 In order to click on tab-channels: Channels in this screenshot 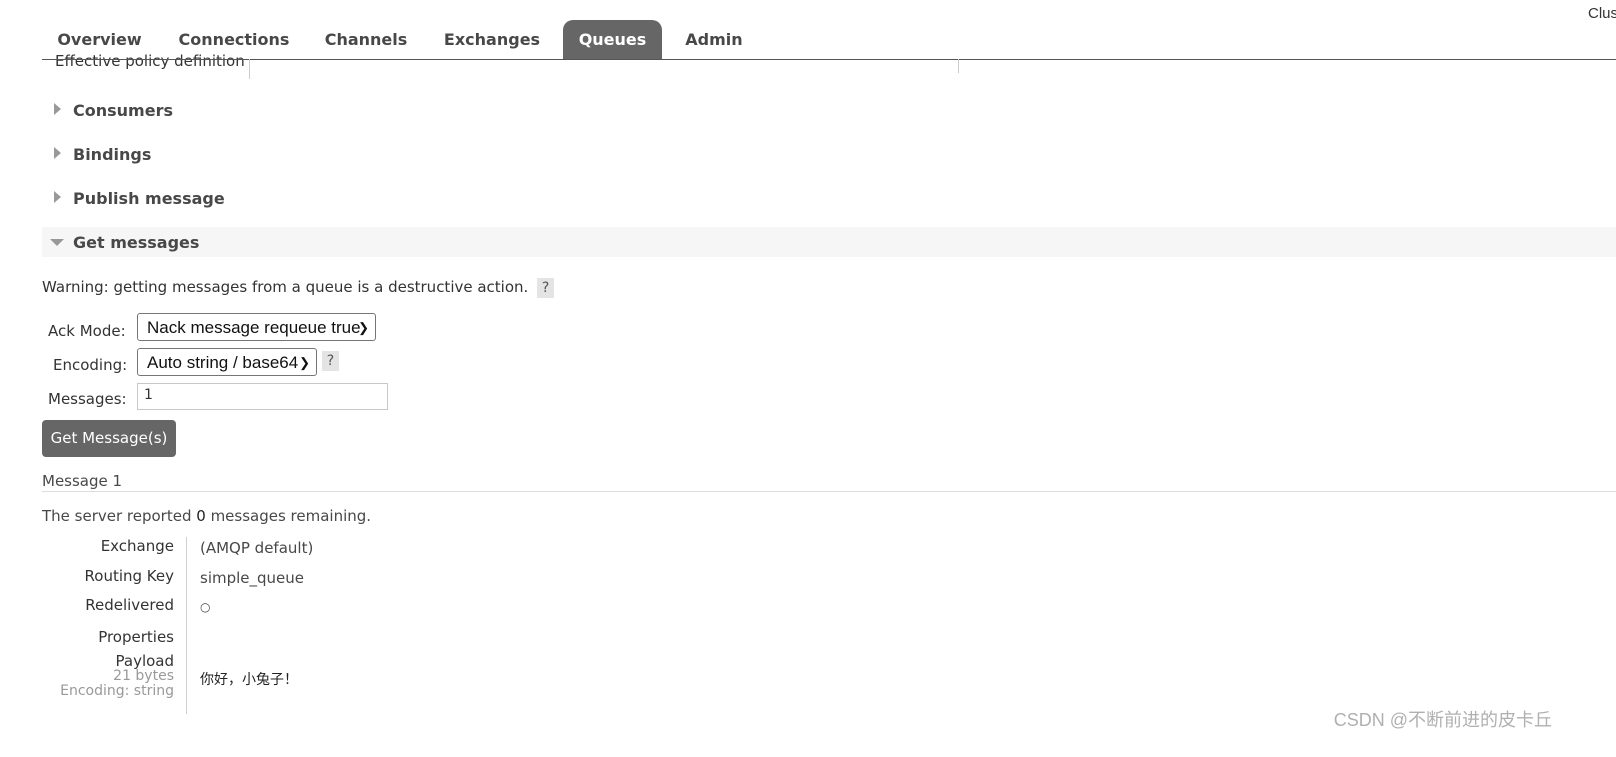, I will do `click(366, 39)`.